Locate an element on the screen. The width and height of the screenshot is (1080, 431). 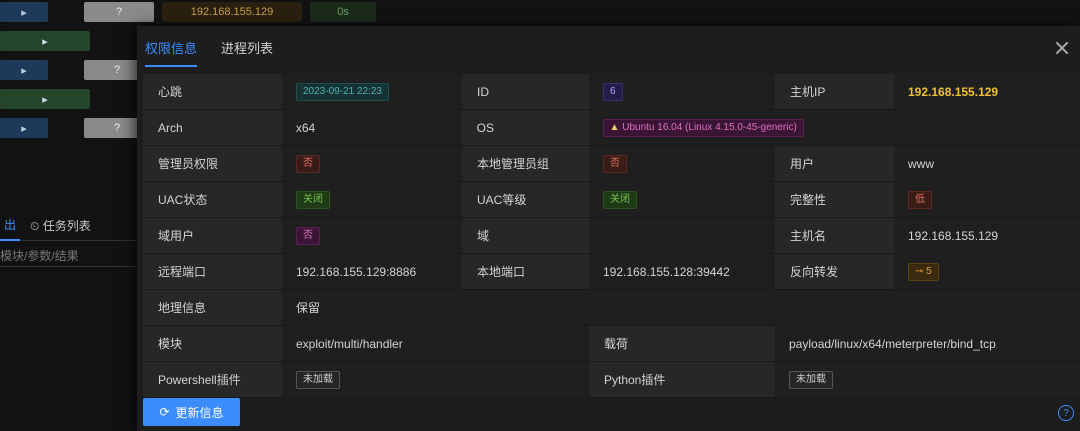
linux-icon: ▲ is located at coordinates (614, 127).